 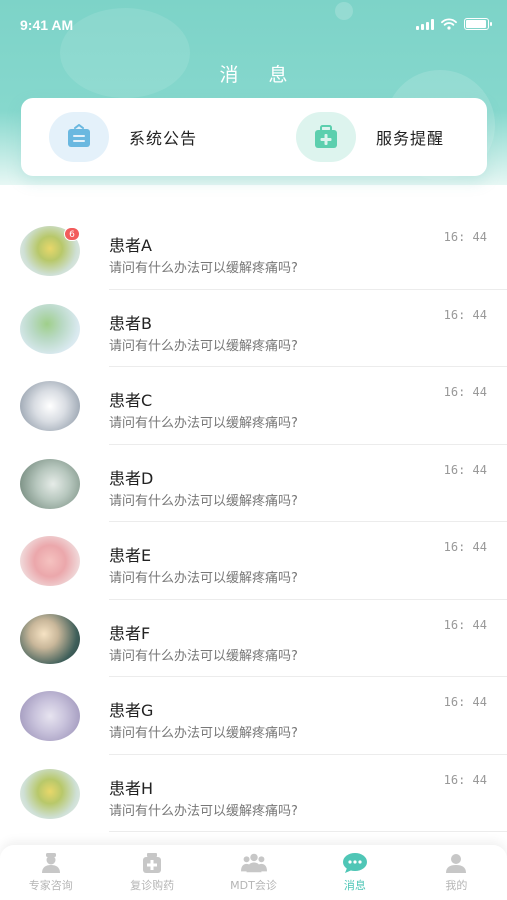 What do you see at coordinates (79, 137) in the screenshot?
I see `announcement-icon` at bounding box center [79, 137].